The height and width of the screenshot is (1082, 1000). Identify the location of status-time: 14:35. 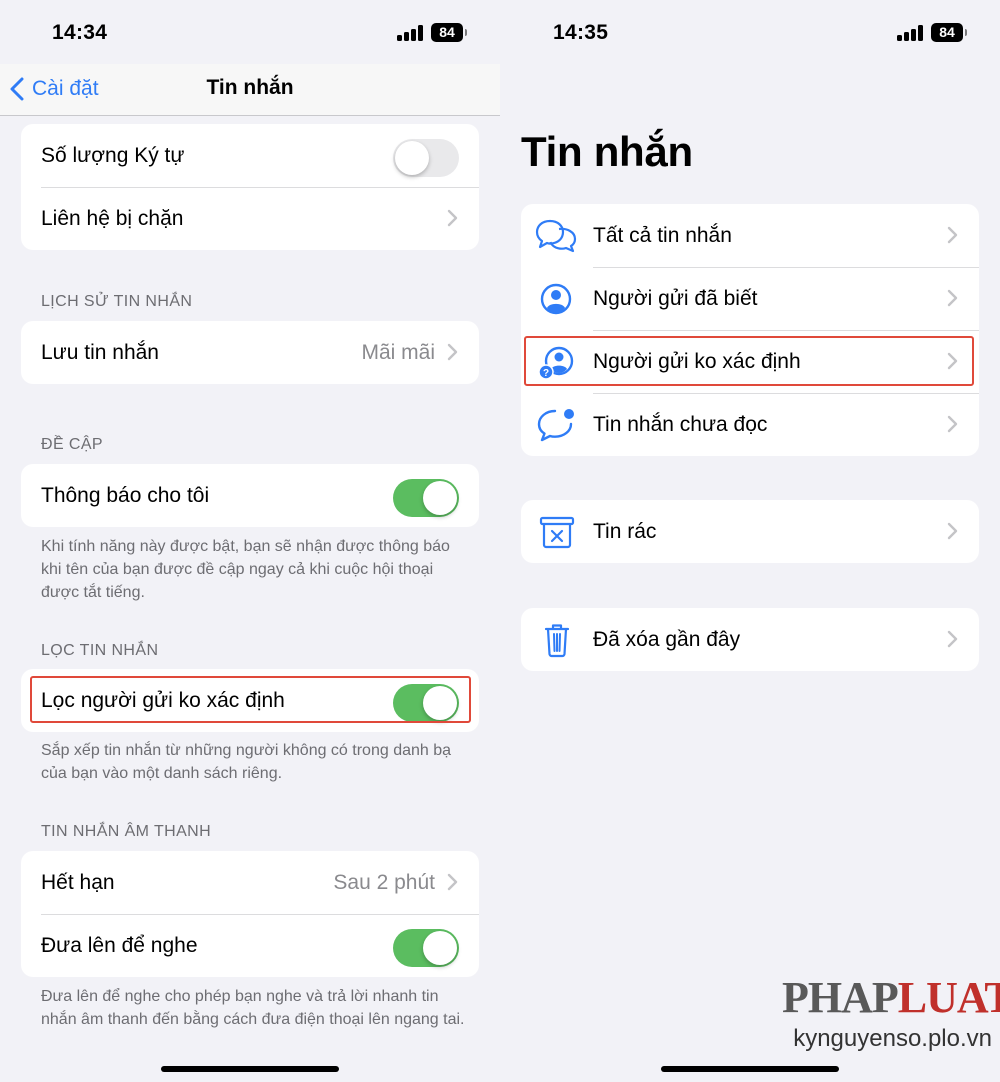
(581, 32).